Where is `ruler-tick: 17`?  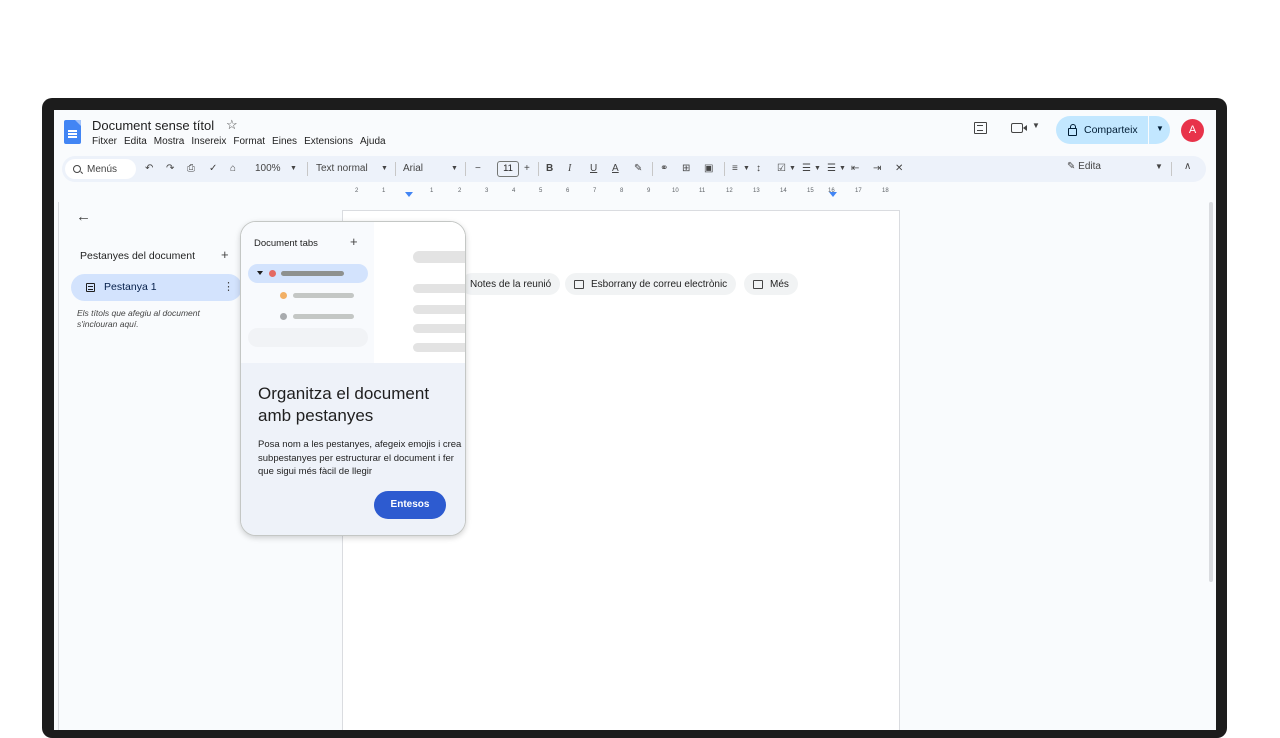
ruler-tick: 17 is located at coordinates (858, 191).